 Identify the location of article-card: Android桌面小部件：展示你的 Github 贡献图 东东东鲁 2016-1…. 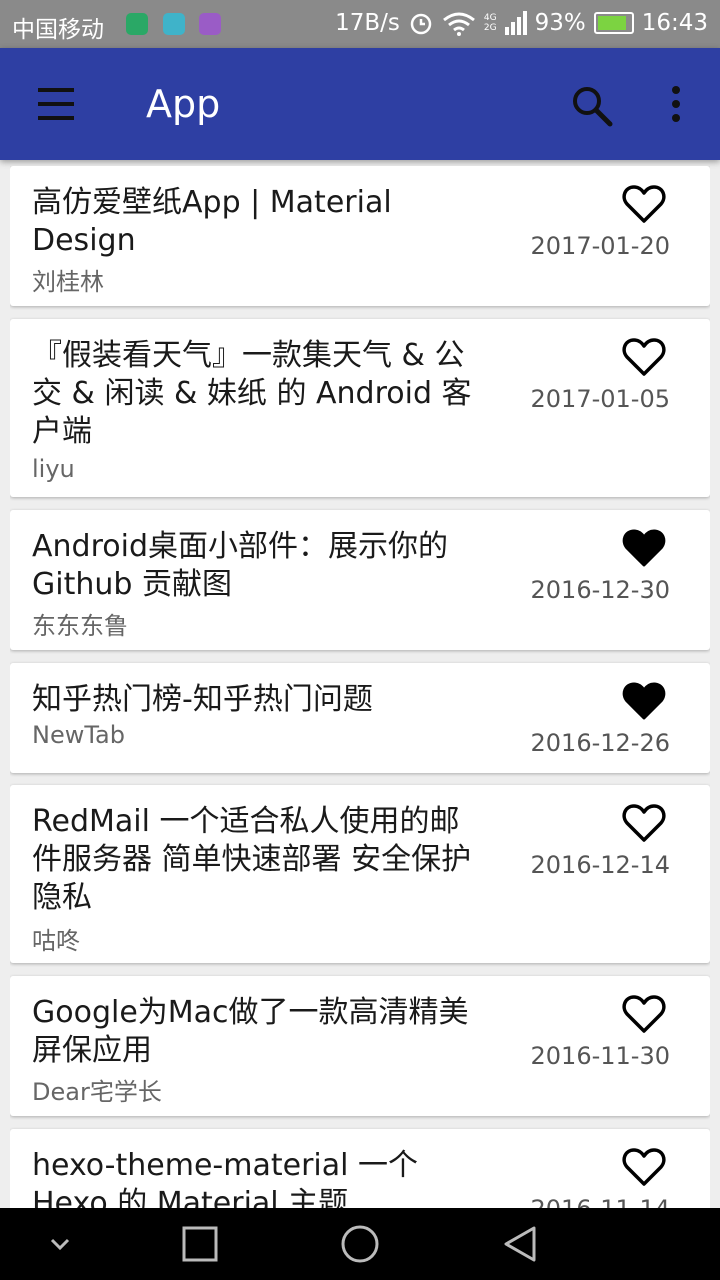
(360, 580).